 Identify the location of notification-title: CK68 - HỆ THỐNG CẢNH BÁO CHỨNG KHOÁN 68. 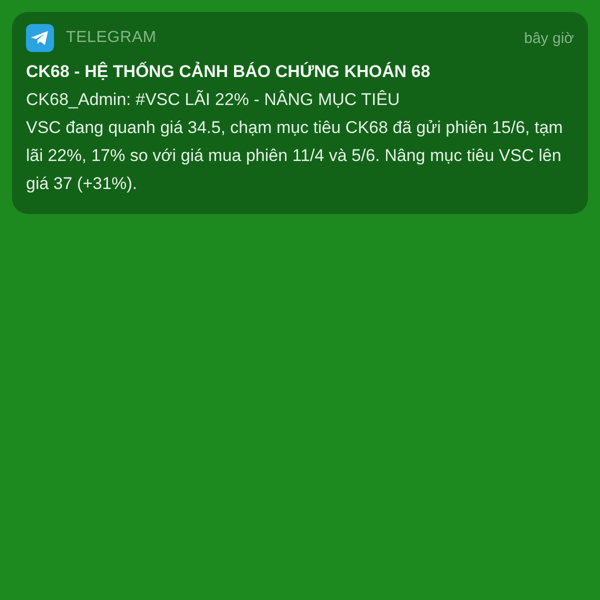
(229, 72).